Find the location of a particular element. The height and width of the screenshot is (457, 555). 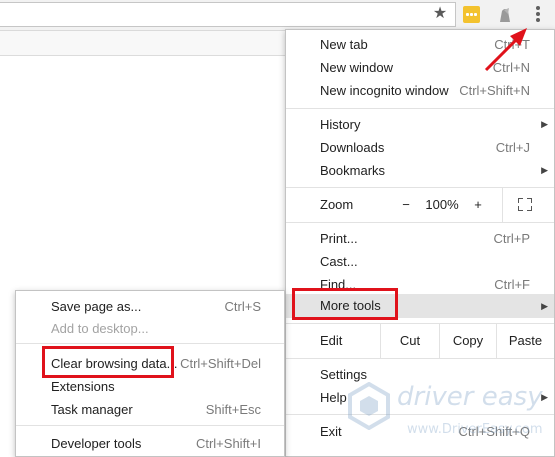

menu-item-developer-tools: Developer tools Ctrl+Shift+I is located at coordinates (150, 443).